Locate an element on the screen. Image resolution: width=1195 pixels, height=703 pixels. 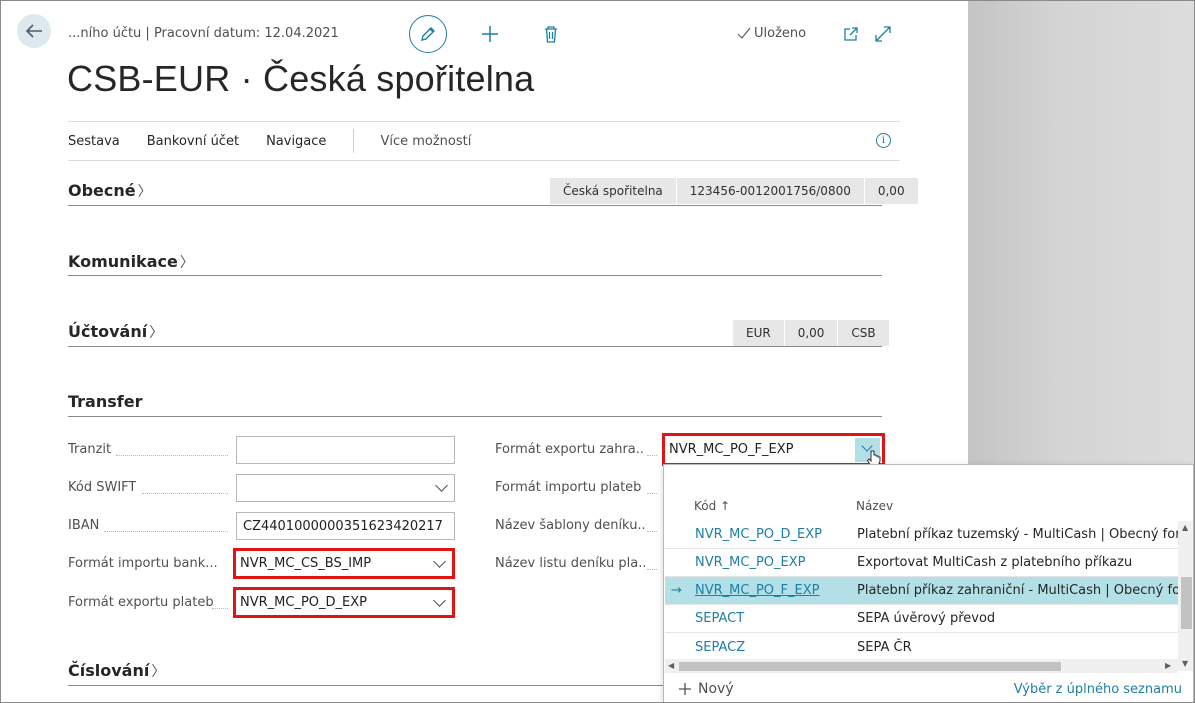
expand-icon is located at coordinates (883, 34).